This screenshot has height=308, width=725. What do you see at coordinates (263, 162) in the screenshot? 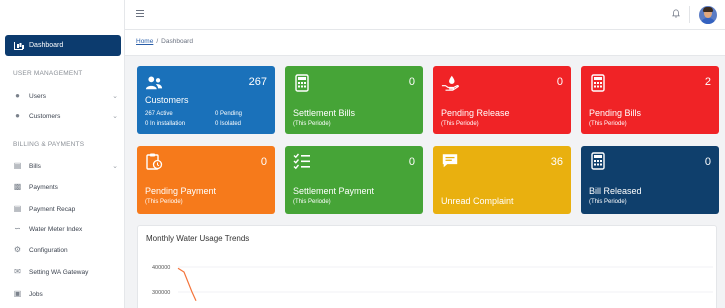
I see `pending-payment-count: 0` at bounding box center [263, 162].